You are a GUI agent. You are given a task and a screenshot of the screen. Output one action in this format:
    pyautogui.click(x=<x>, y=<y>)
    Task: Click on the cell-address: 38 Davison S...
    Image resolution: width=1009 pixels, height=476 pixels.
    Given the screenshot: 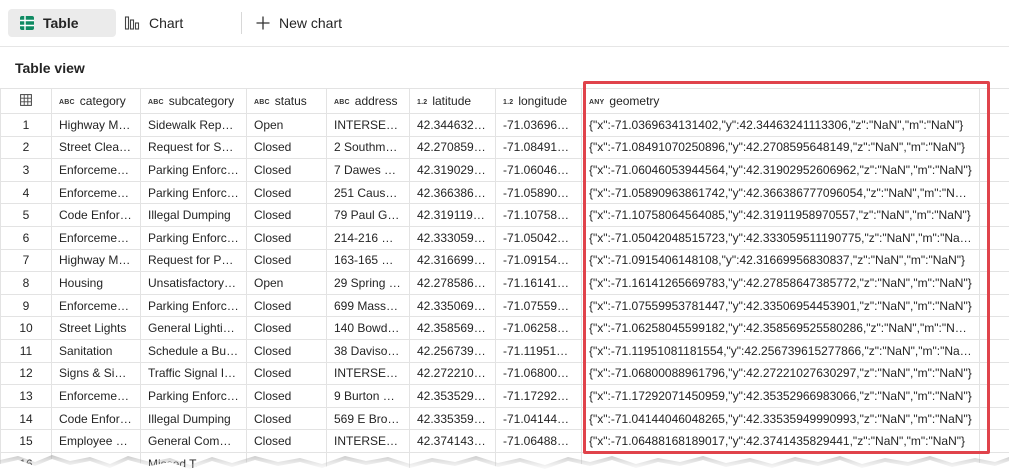 What is the action you would take?
    pyautogui.click(x=368, y=350)
    